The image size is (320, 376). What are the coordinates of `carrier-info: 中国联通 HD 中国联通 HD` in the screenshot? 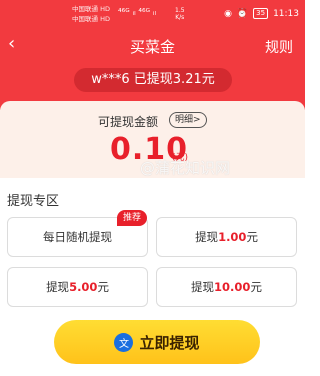 It's located at (91, 14).